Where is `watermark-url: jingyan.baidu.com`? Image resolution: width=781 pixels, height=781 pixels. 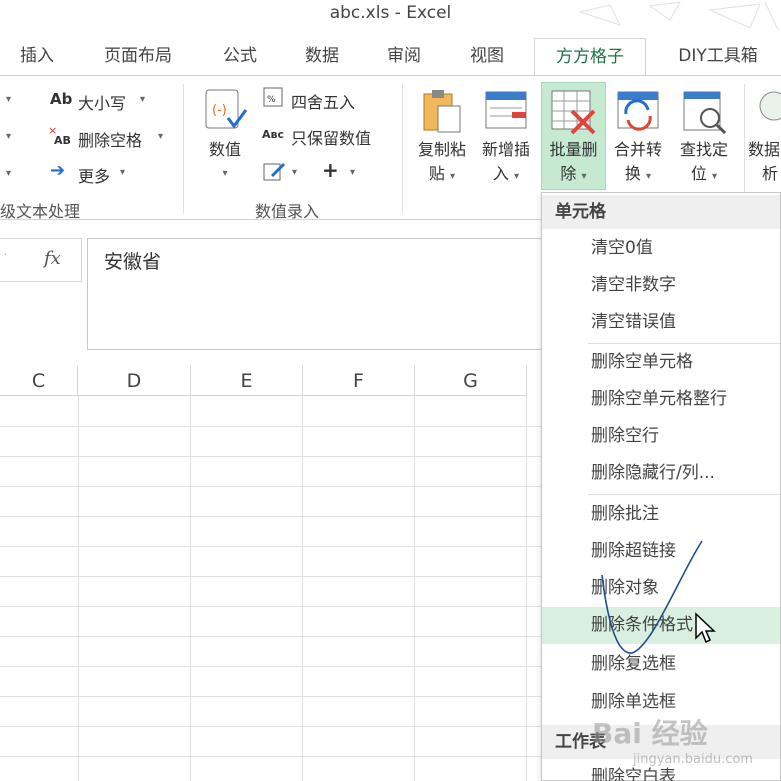 watermark-url: jingyan.baidu.com is located at coordinates (693, 759).